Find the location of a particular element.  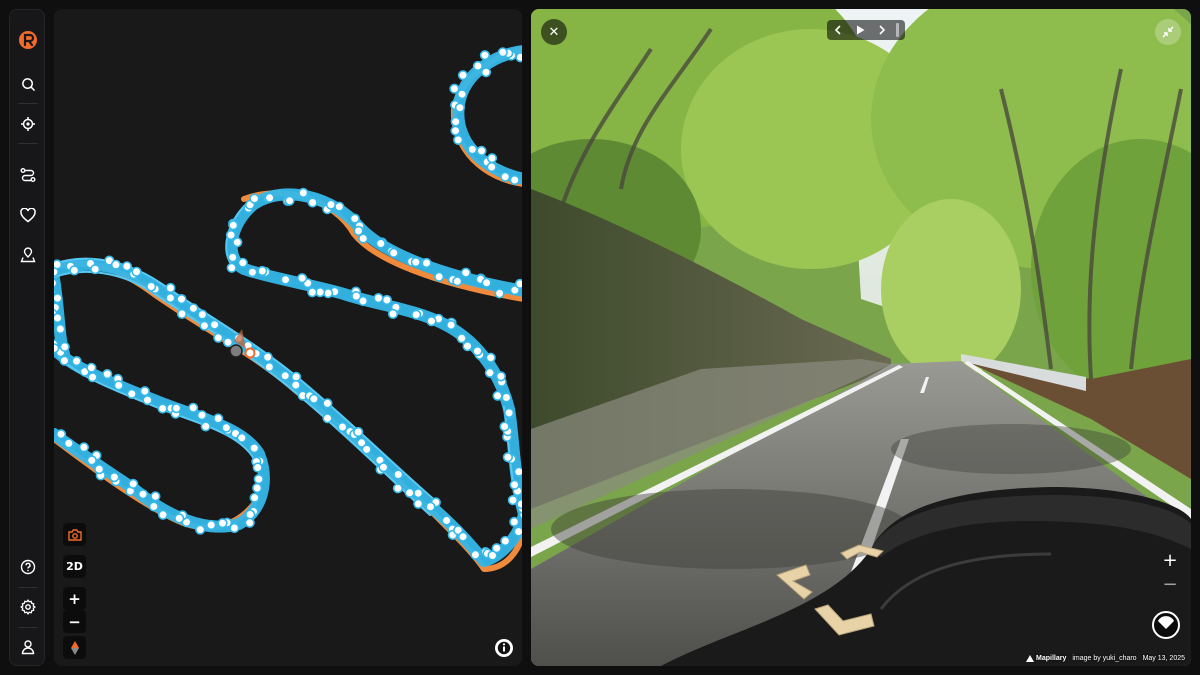

account-button is located at coordinates (28, 647).